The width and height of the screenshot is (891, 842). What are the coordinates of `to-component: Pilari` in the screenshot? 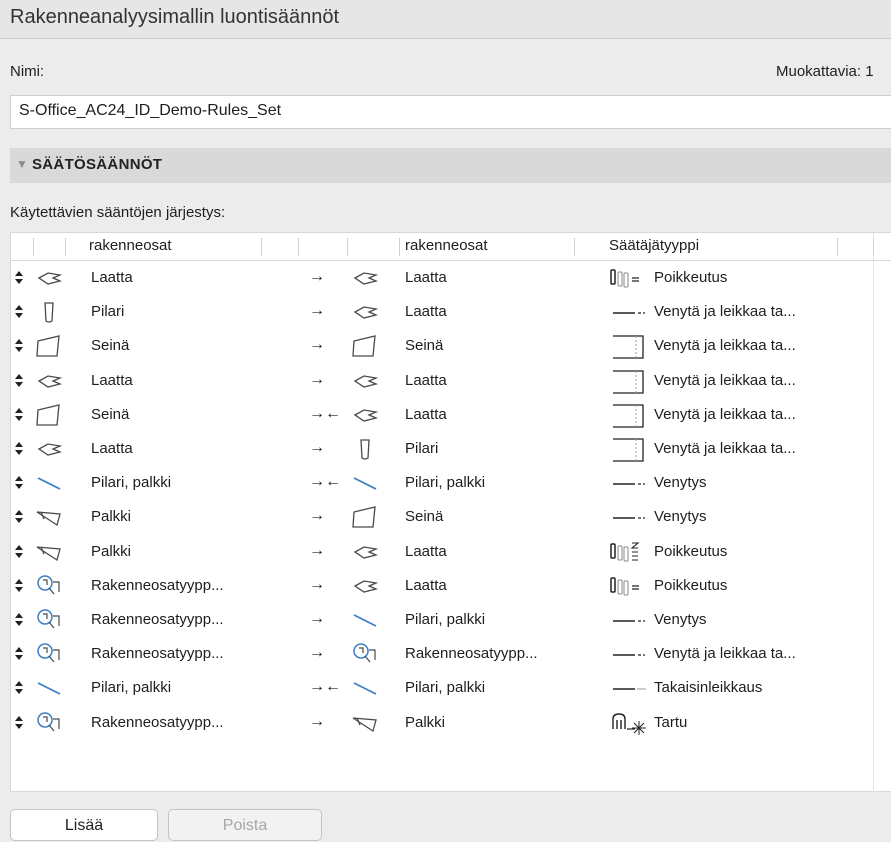 It's located at (422, 448).